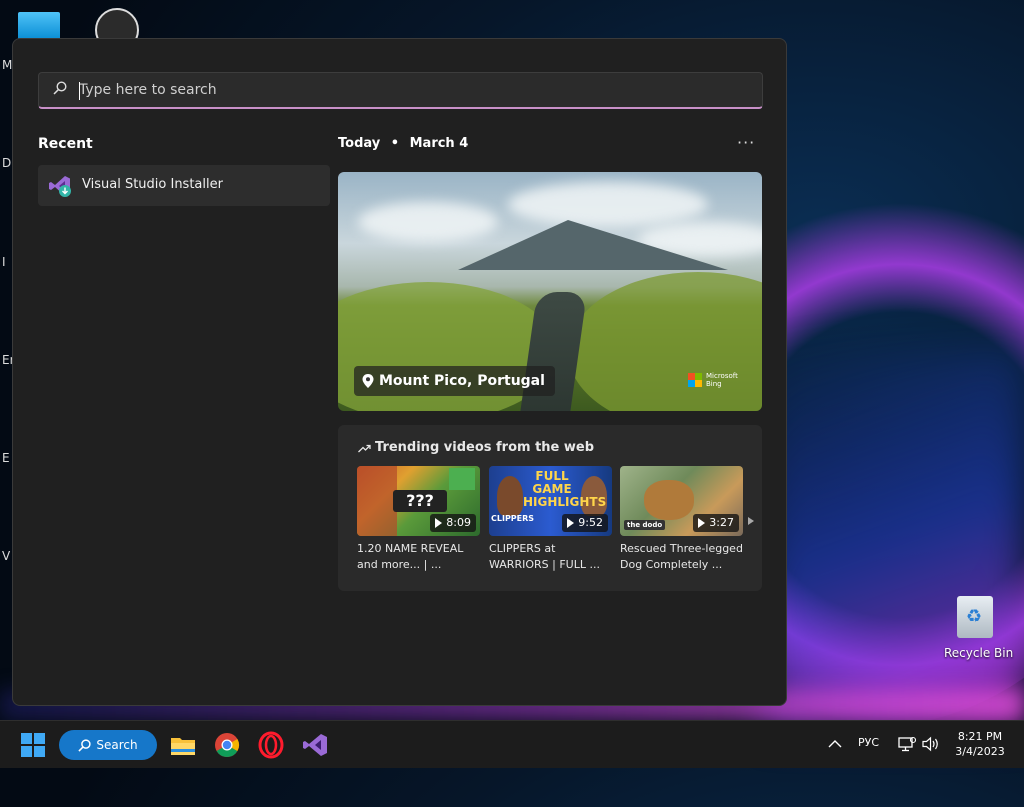  What do you see at coordinates (593, 245) in the screenshot?
I see `hero-mountain` at bounding box center [593, 245].